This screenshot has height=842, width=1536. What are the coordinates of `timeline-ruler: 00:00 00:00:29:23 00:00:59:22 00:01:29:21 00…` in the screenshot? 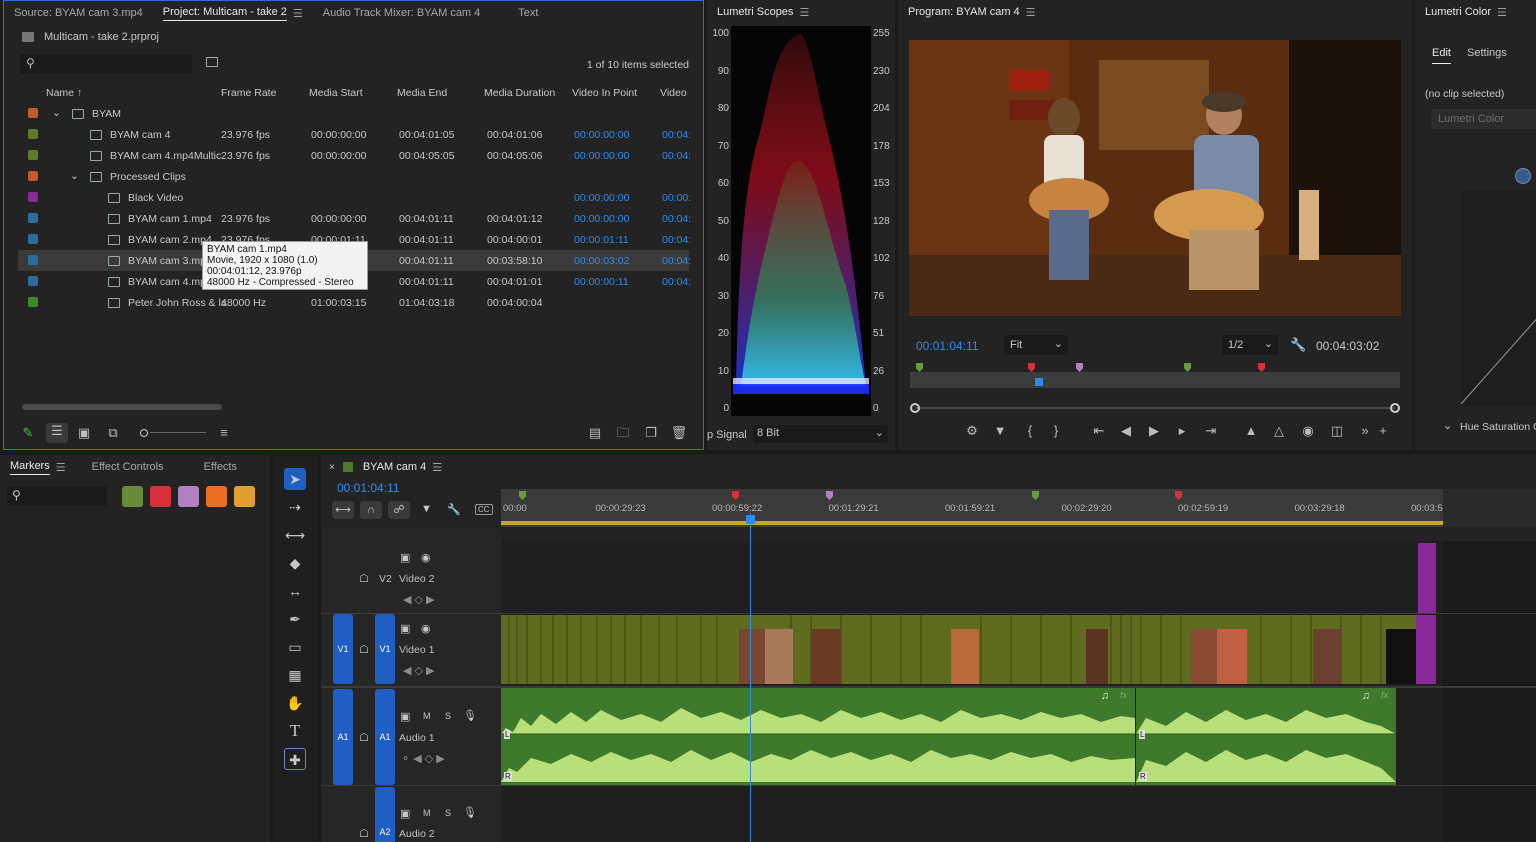 It's located at (1018, 508).